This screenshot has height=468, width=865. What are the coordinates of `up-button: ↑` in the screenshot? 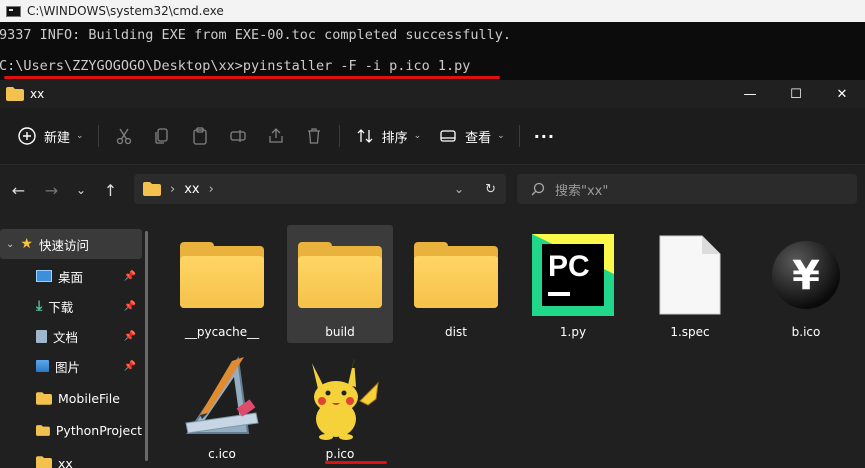 It's located at (110, 190).